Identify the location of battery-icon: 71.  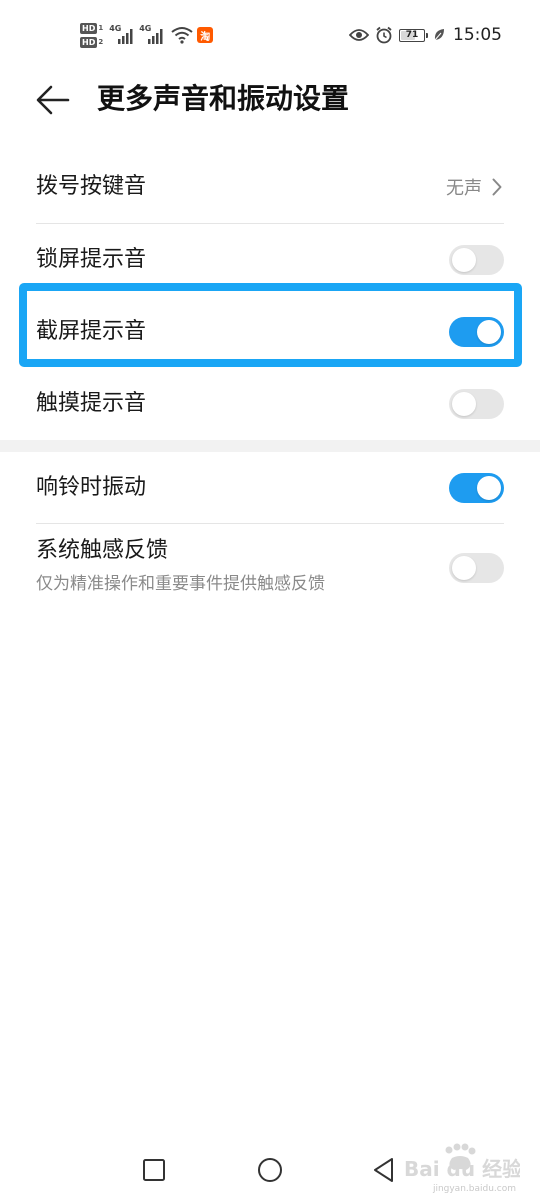
(413, 35).